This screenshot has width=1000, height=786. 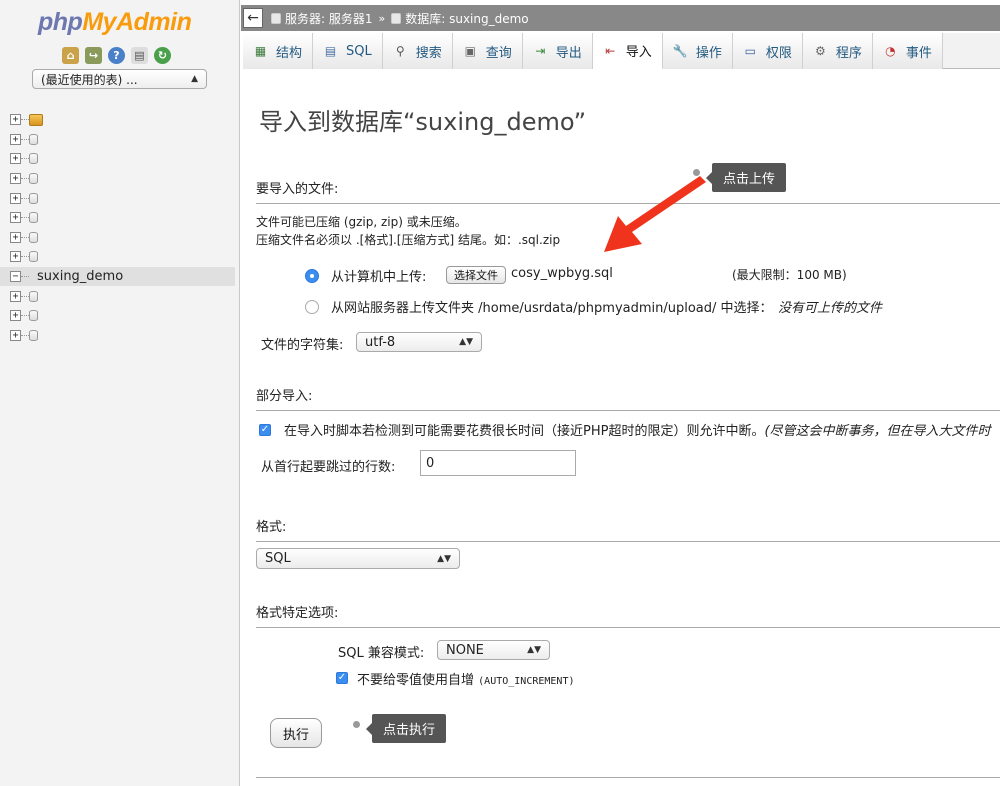 I want to click on sql-compat-label: SQL 兼容模式:, so click(x=381, y=653).